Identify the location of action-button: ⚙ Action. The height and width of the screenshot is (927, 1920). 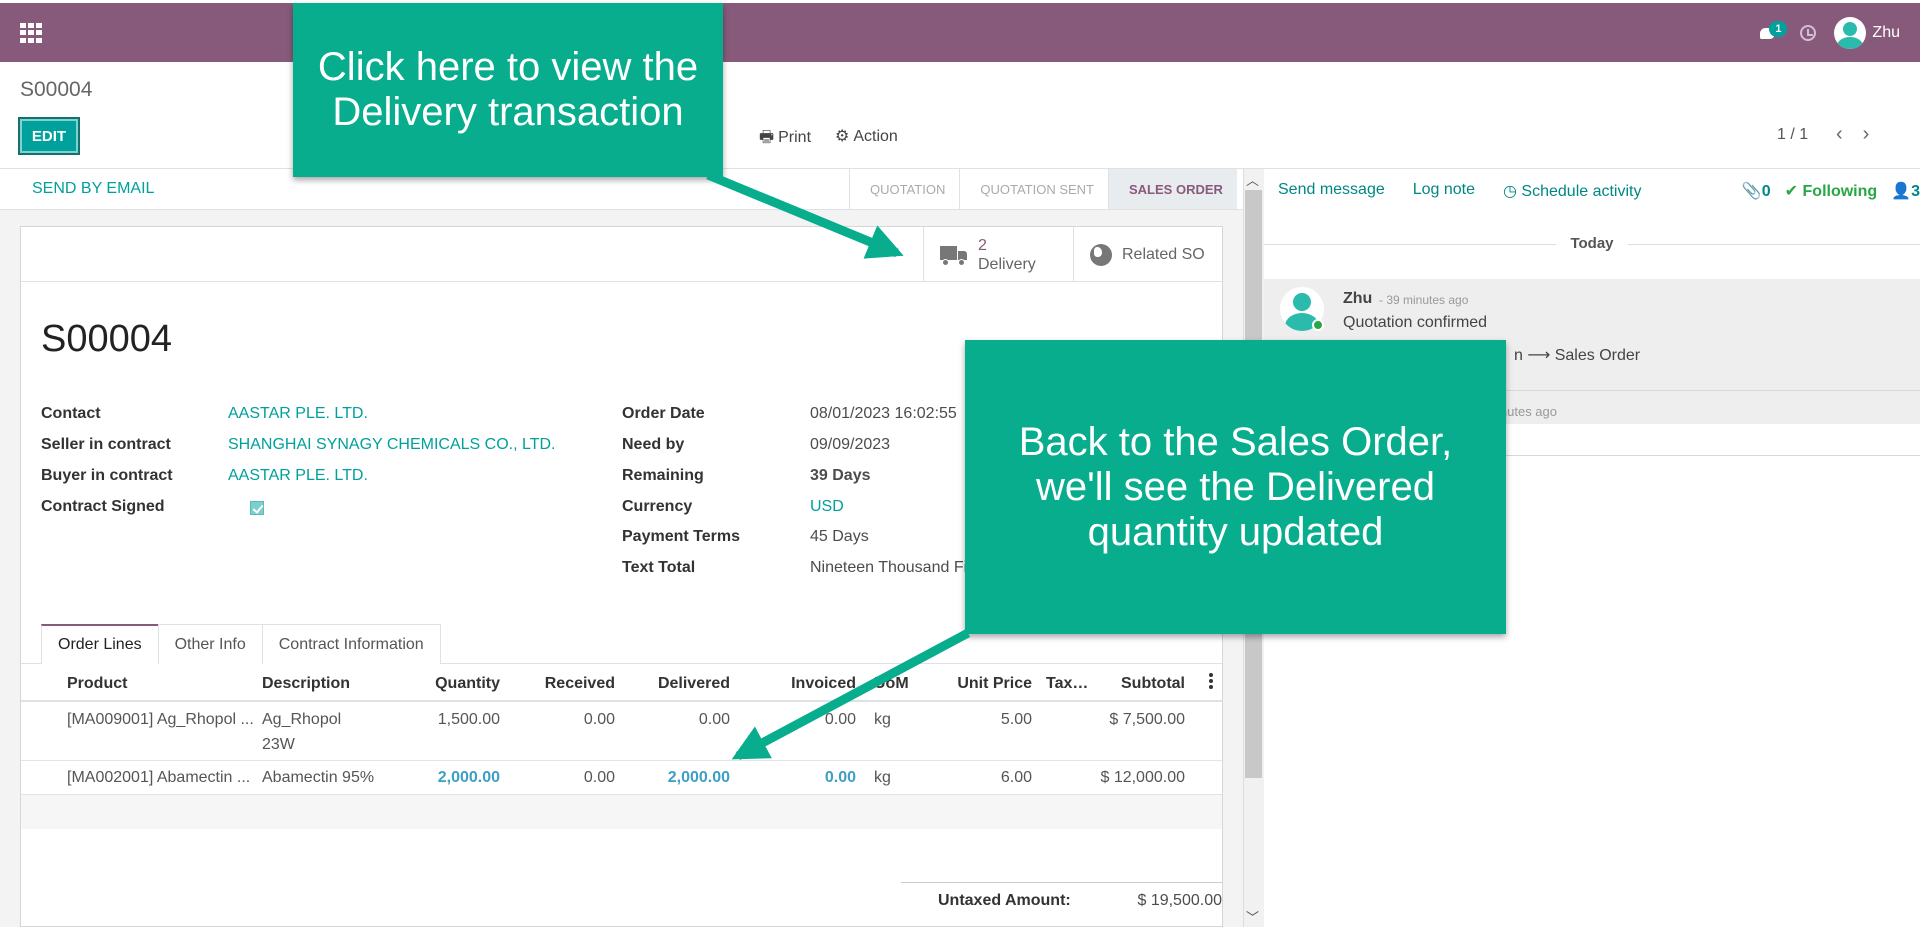
(866, 139).